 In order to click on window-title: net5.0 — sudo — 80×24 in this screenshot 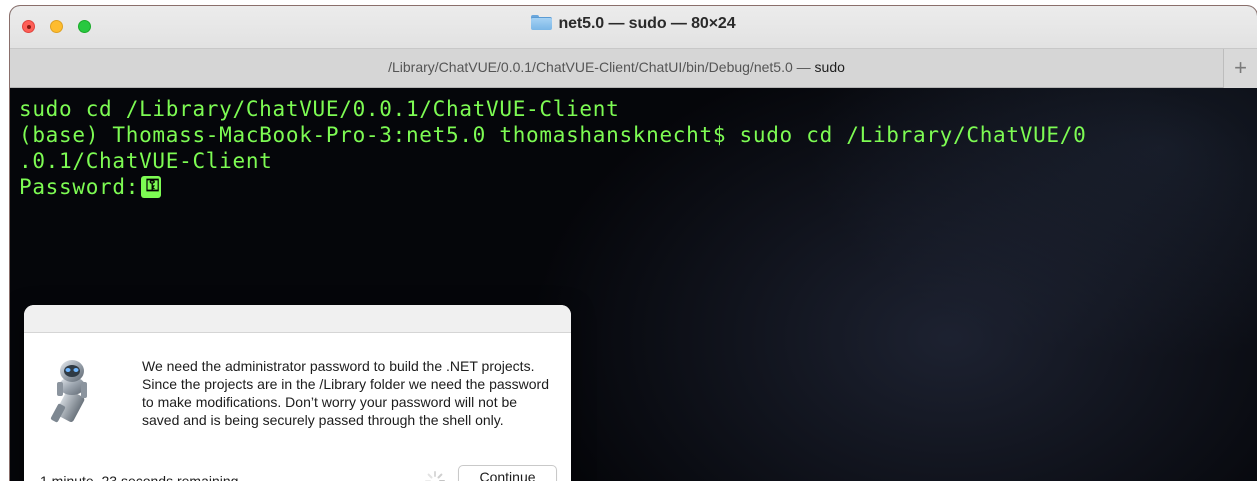, I will do `click(633, 24)`.